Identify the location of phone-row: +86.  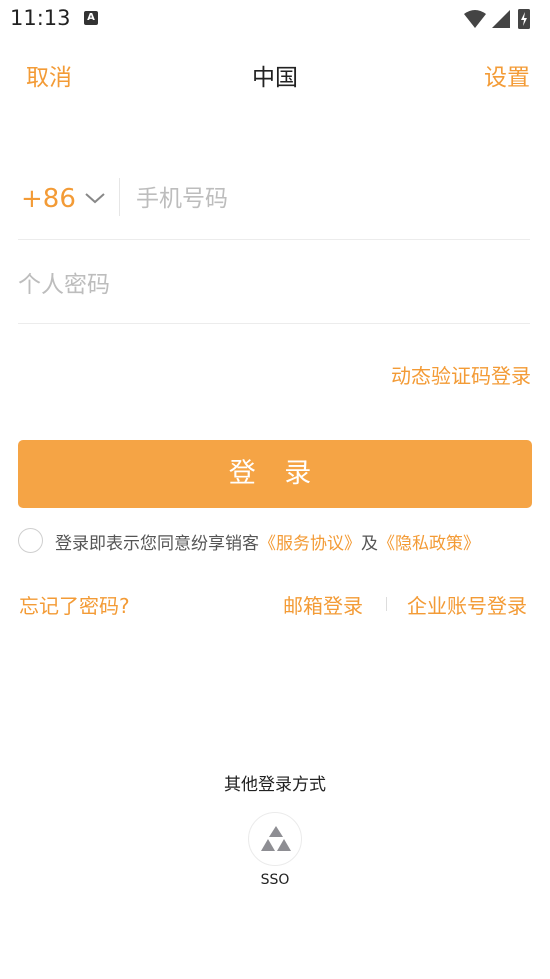
(274, 204).